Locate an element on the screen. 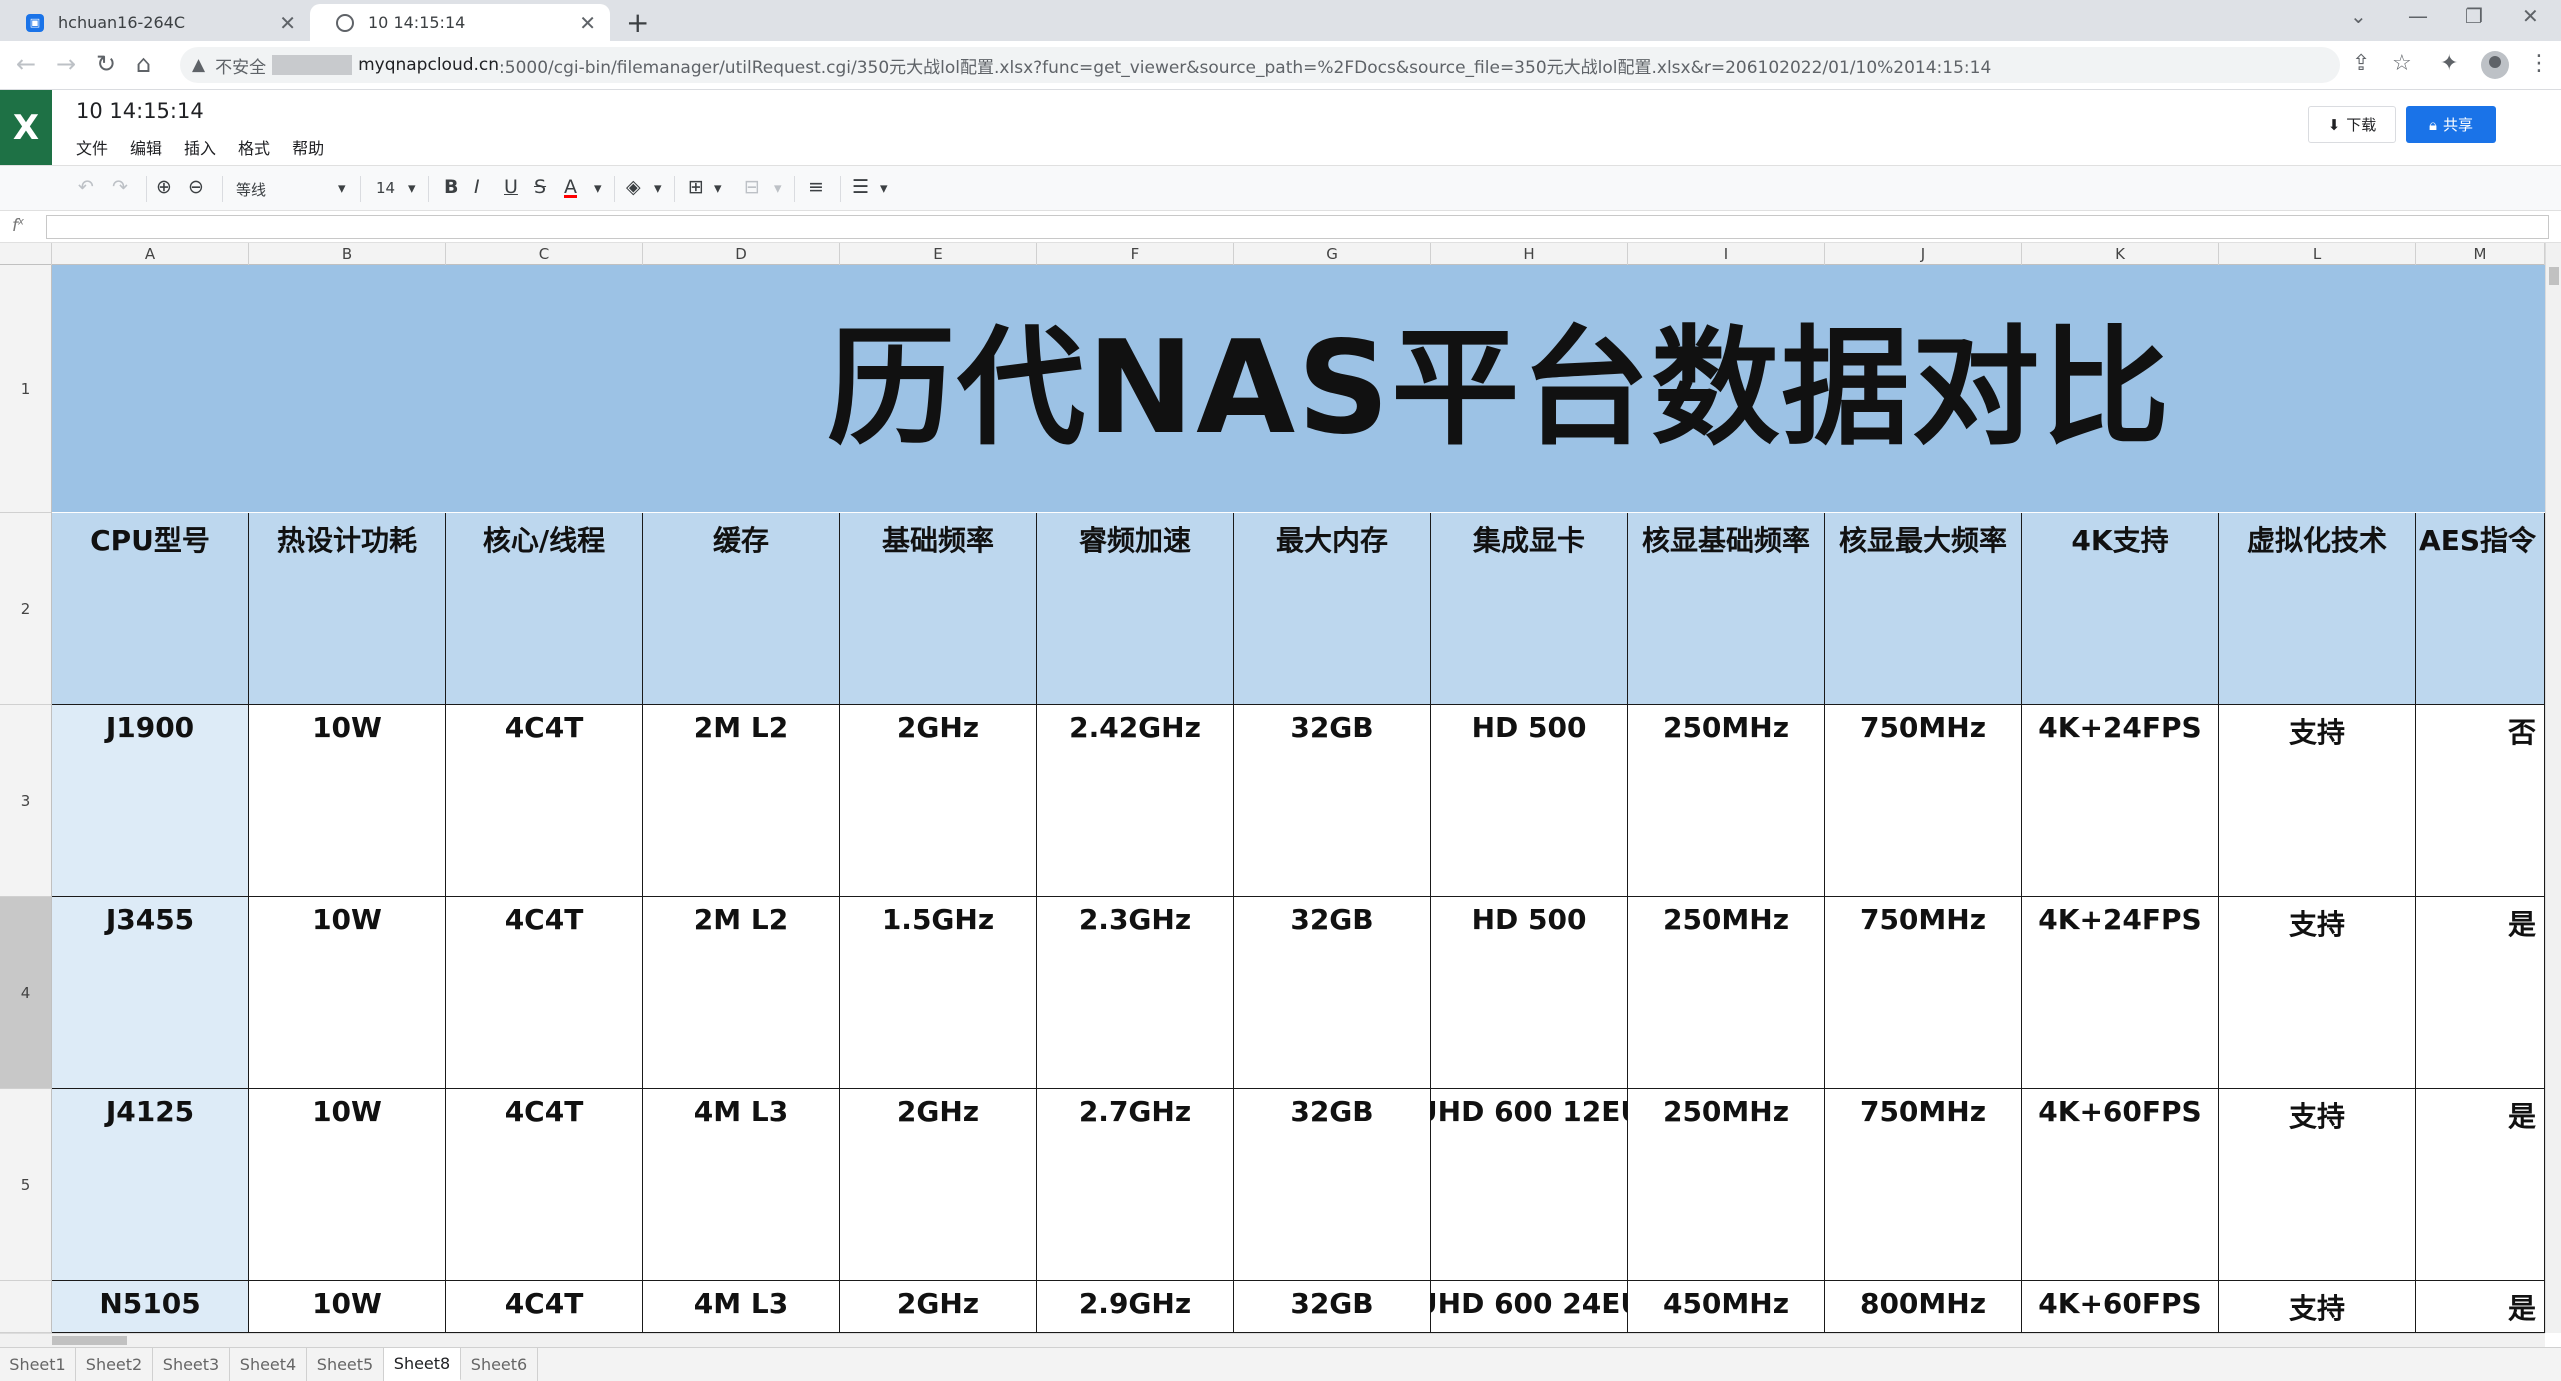 The height and width of the screenshot is (1381, 2561). horizontal-scrollbar is located at coordinates (1272, 1340).